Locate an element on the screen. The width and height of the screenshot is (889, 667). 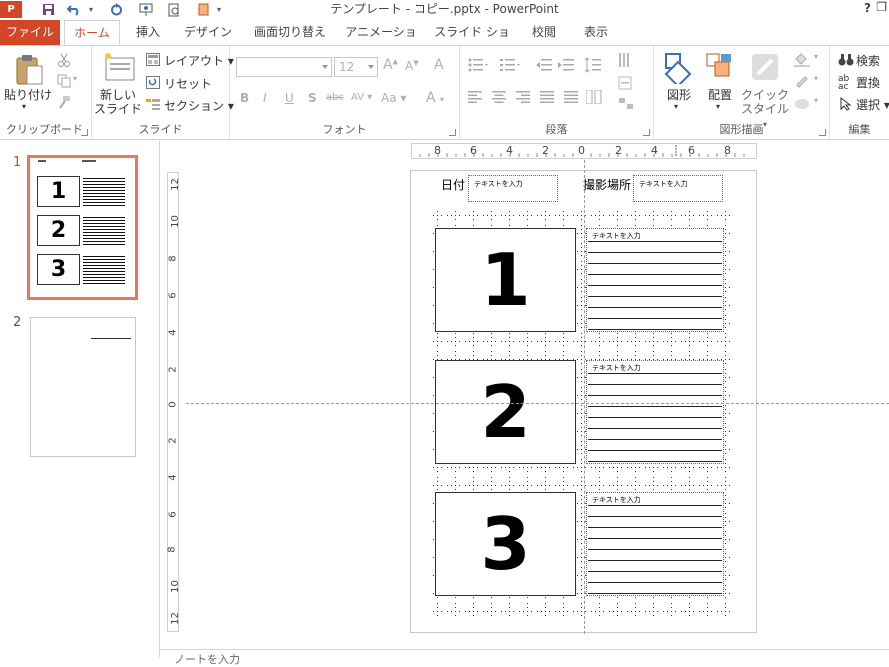
arrange-button: 配置 is located at coordinates (720, 95).